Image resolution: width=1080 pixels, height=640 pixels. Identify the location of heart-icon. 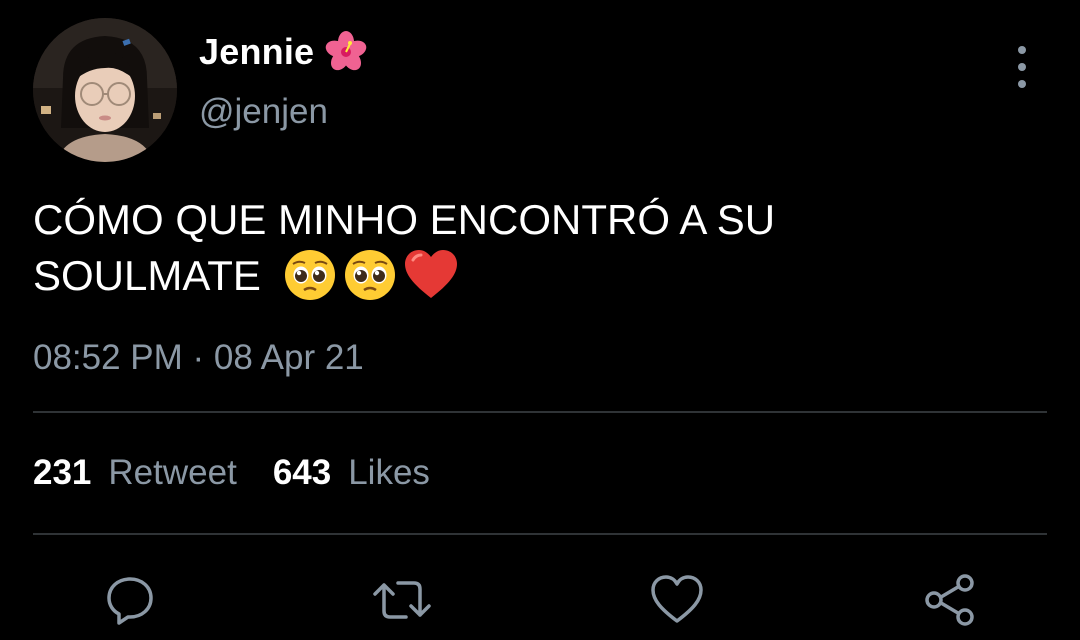
(677, 599).